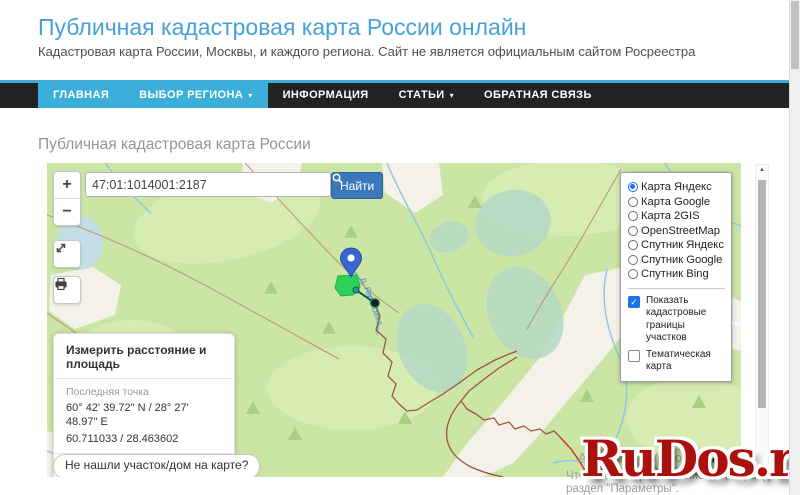  Describe the element at coordinates (61, 284) in the screenshot. I see `printer-icon` at that location.